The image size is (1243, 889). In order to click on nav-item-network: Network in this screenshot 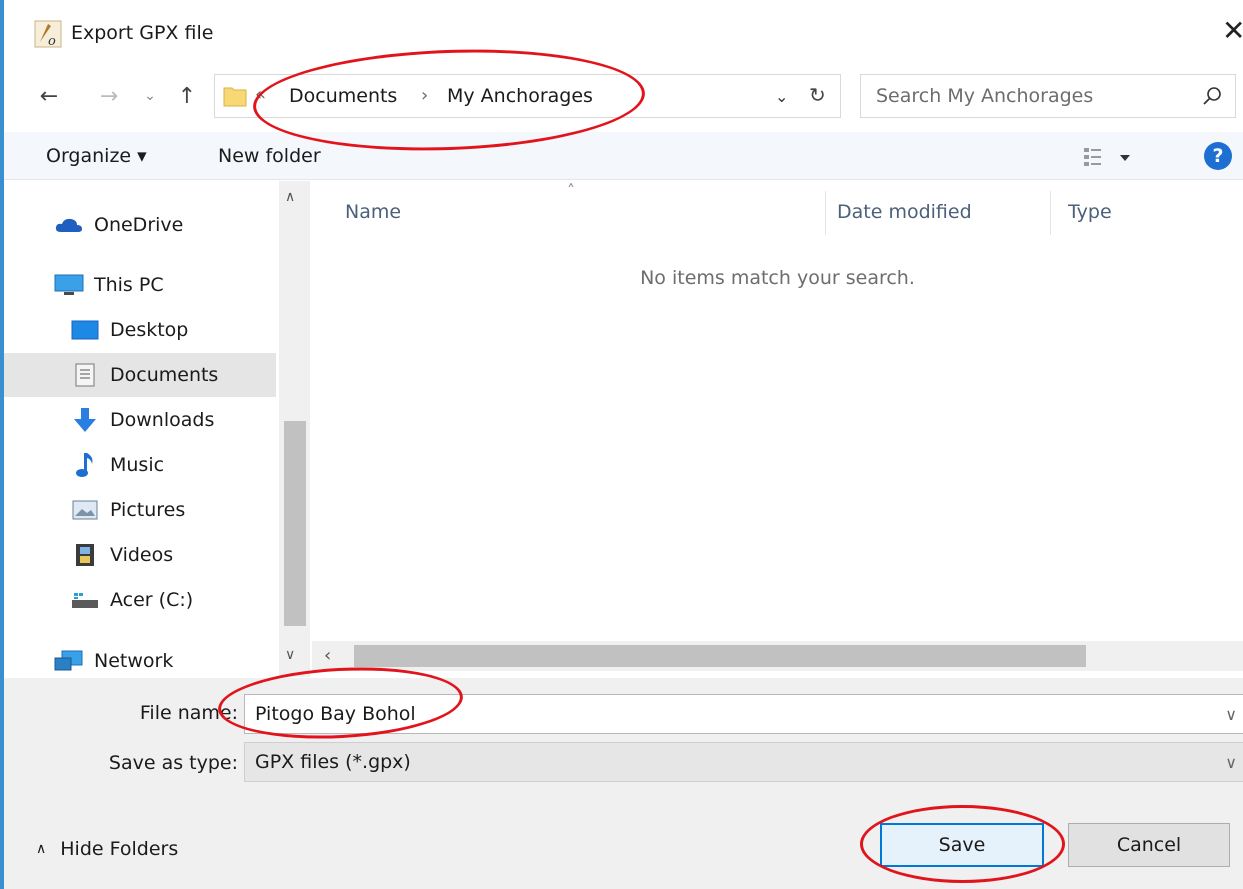, I will do `click(165, 661)`.